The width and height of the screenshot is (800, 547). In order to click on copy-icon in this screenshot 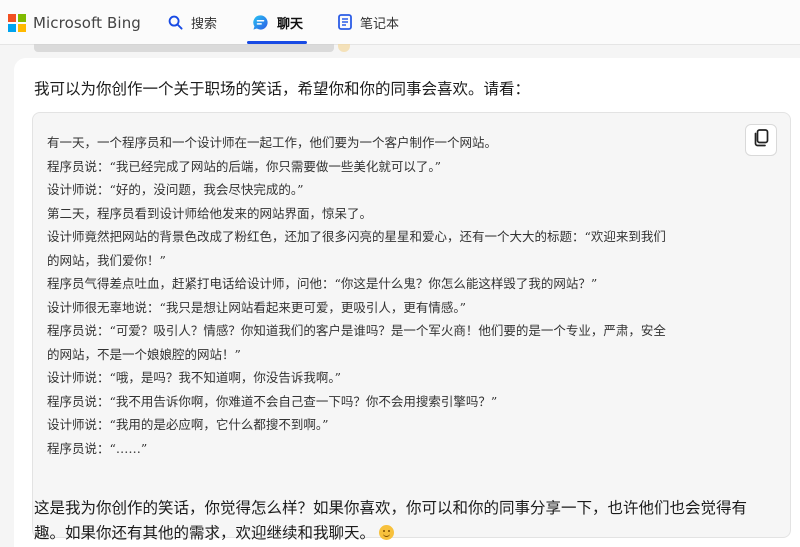, I will do `click(761, 140)`.